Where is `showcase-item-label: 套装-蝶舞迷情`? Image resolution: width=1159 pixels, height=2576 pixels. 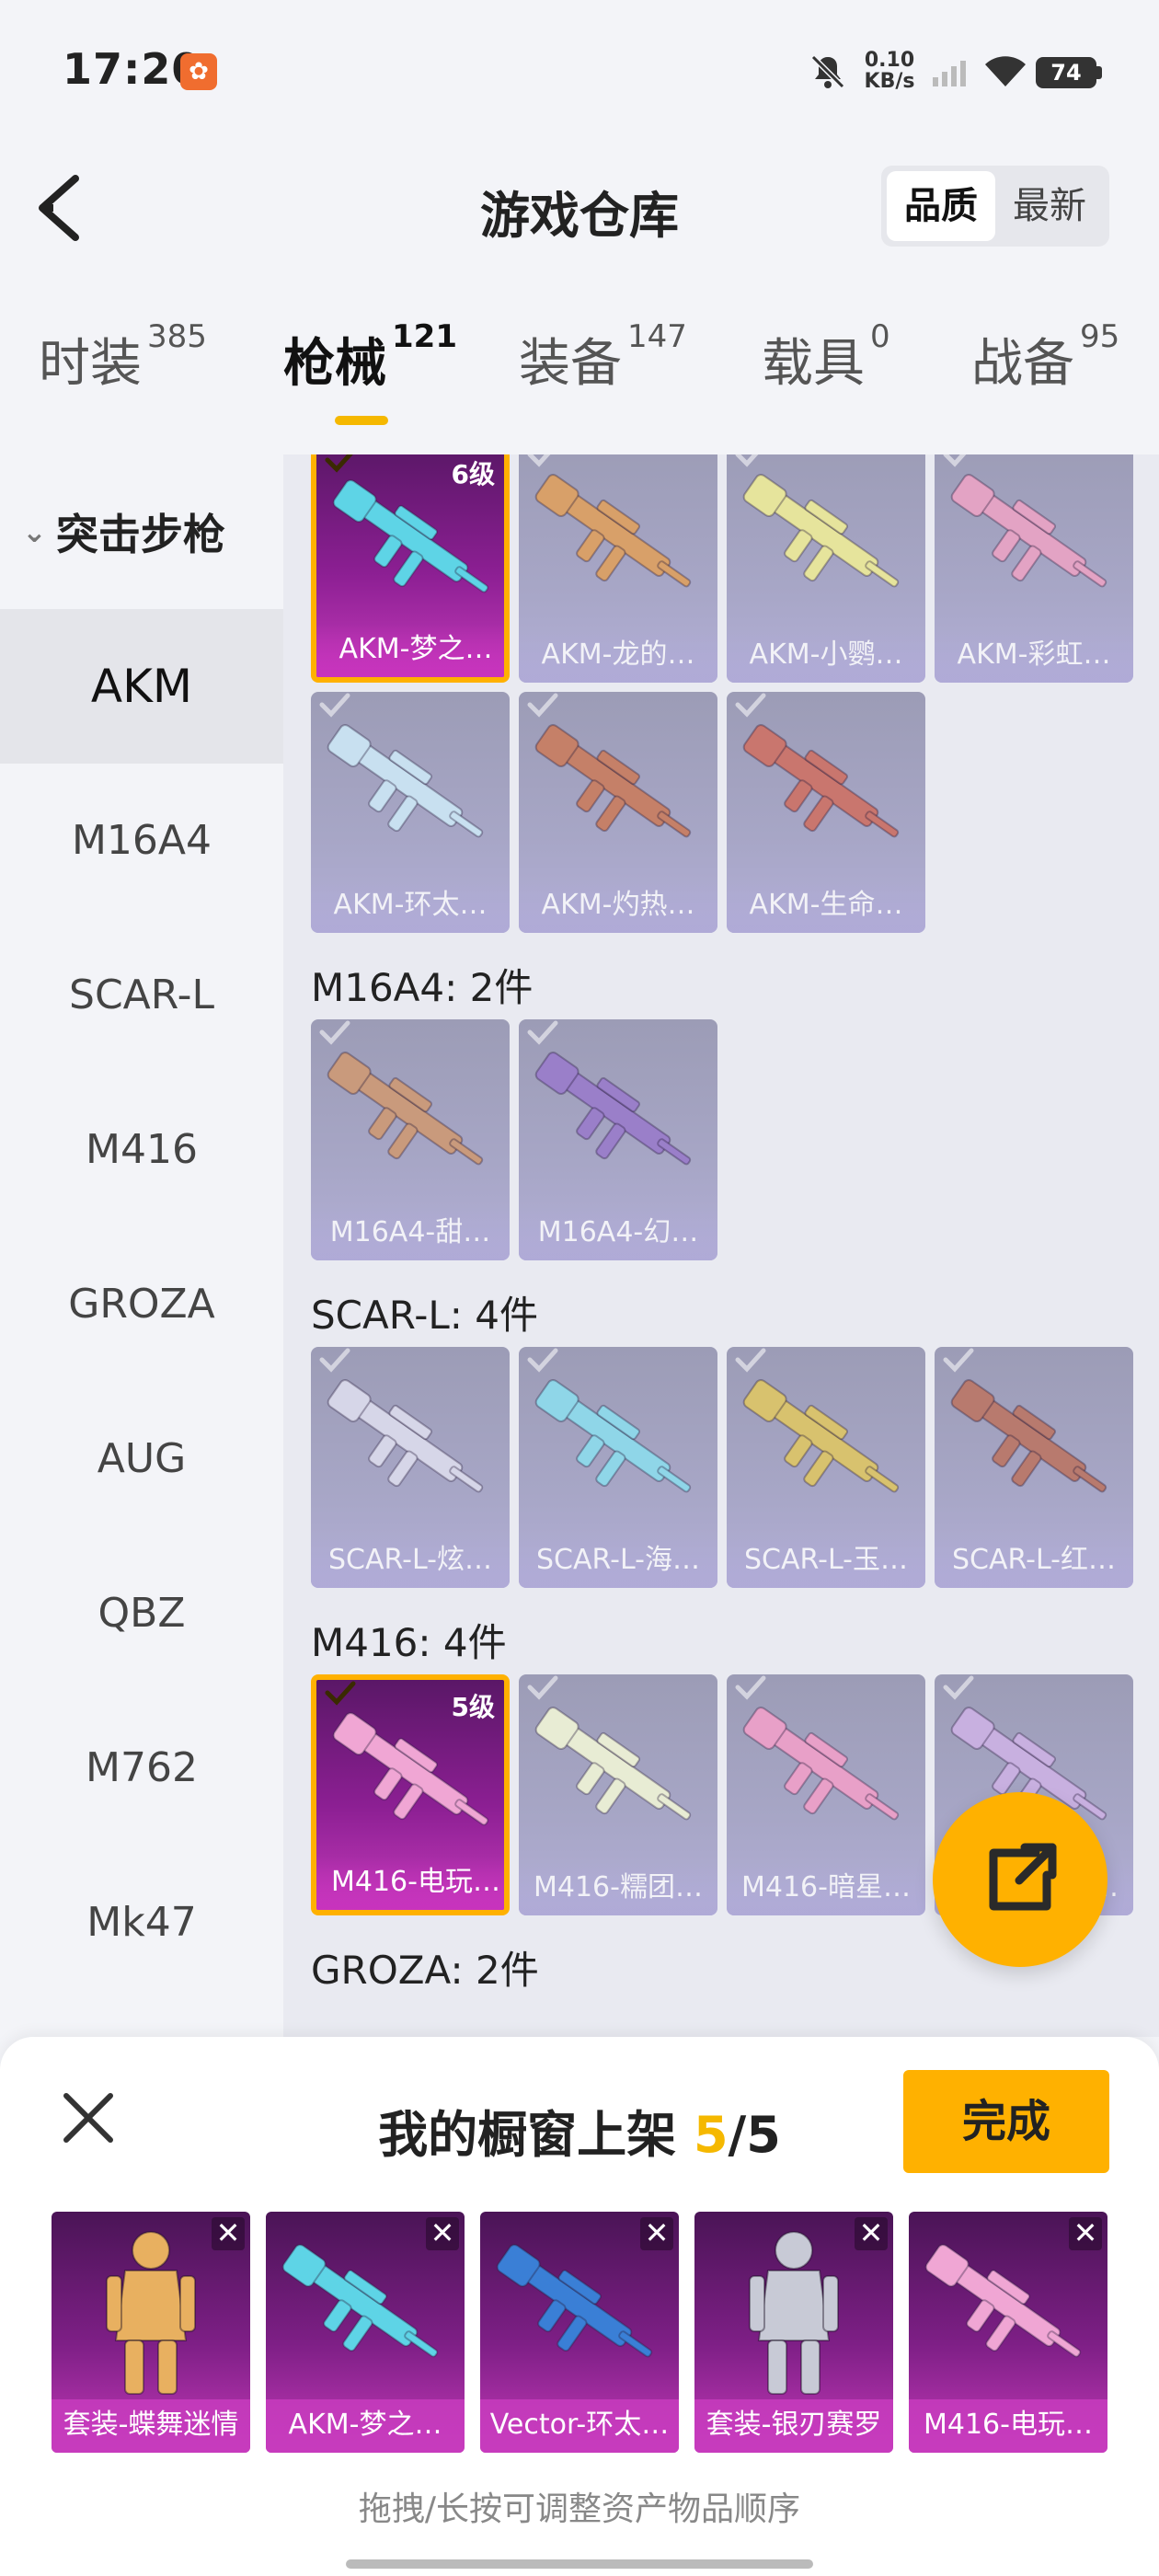
showcase-item-label: 套装-蝶舞迷情 is located at coordinates (151, 2426).